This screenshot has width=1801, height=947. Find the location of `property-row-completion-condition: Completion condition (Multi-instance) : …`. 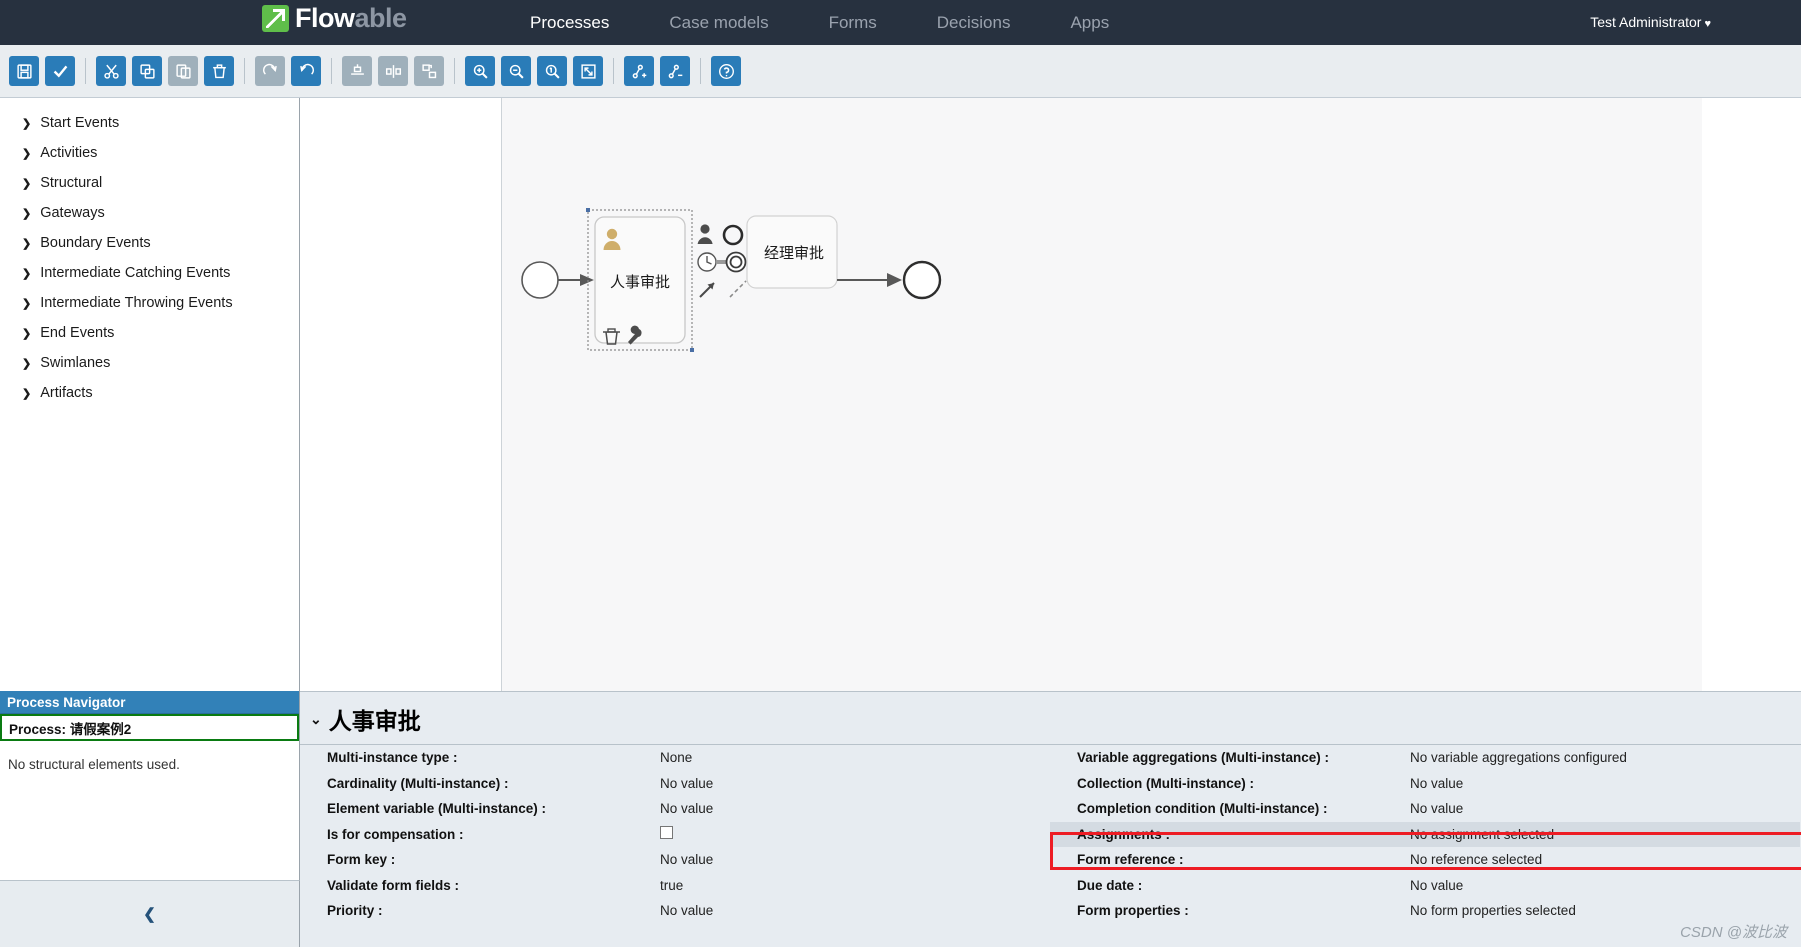

property-row-completion-condition: Completion condition (Multi-instance) : … is located at coordinates (1425, 809).